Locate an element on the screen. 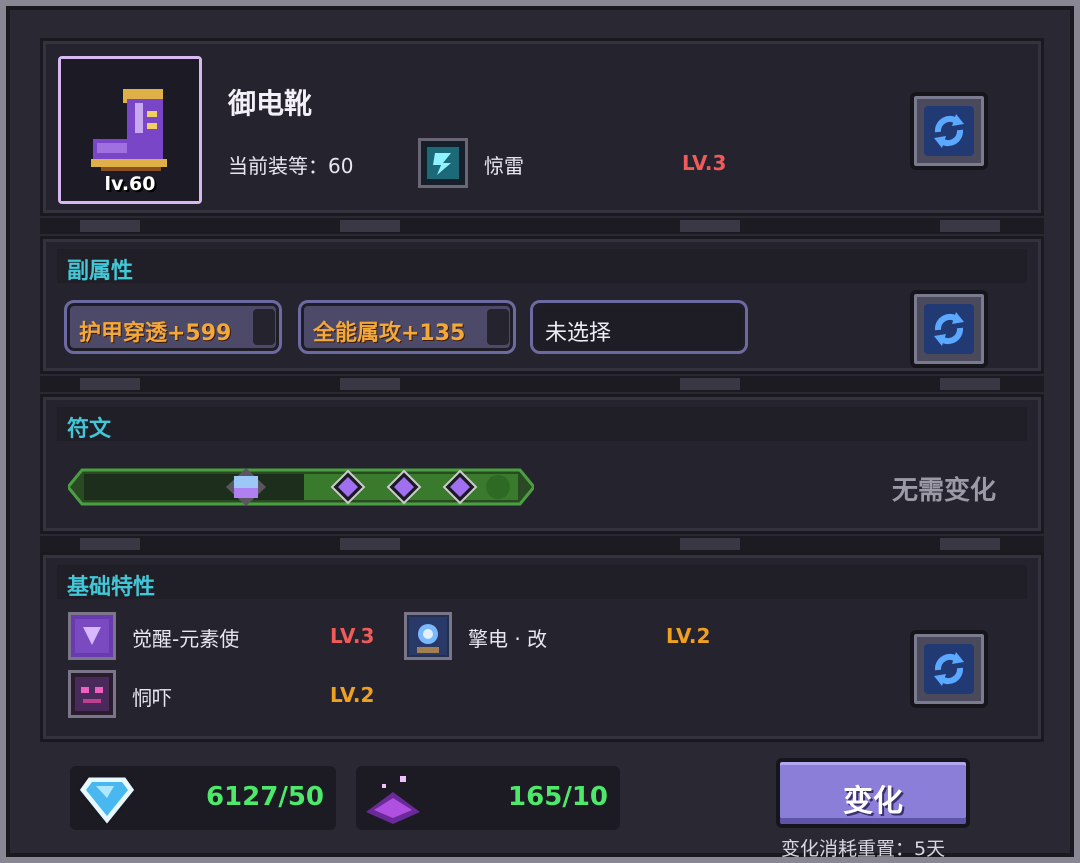  sub-attributes-title: 副属性 is located at coordinates (100, 271).